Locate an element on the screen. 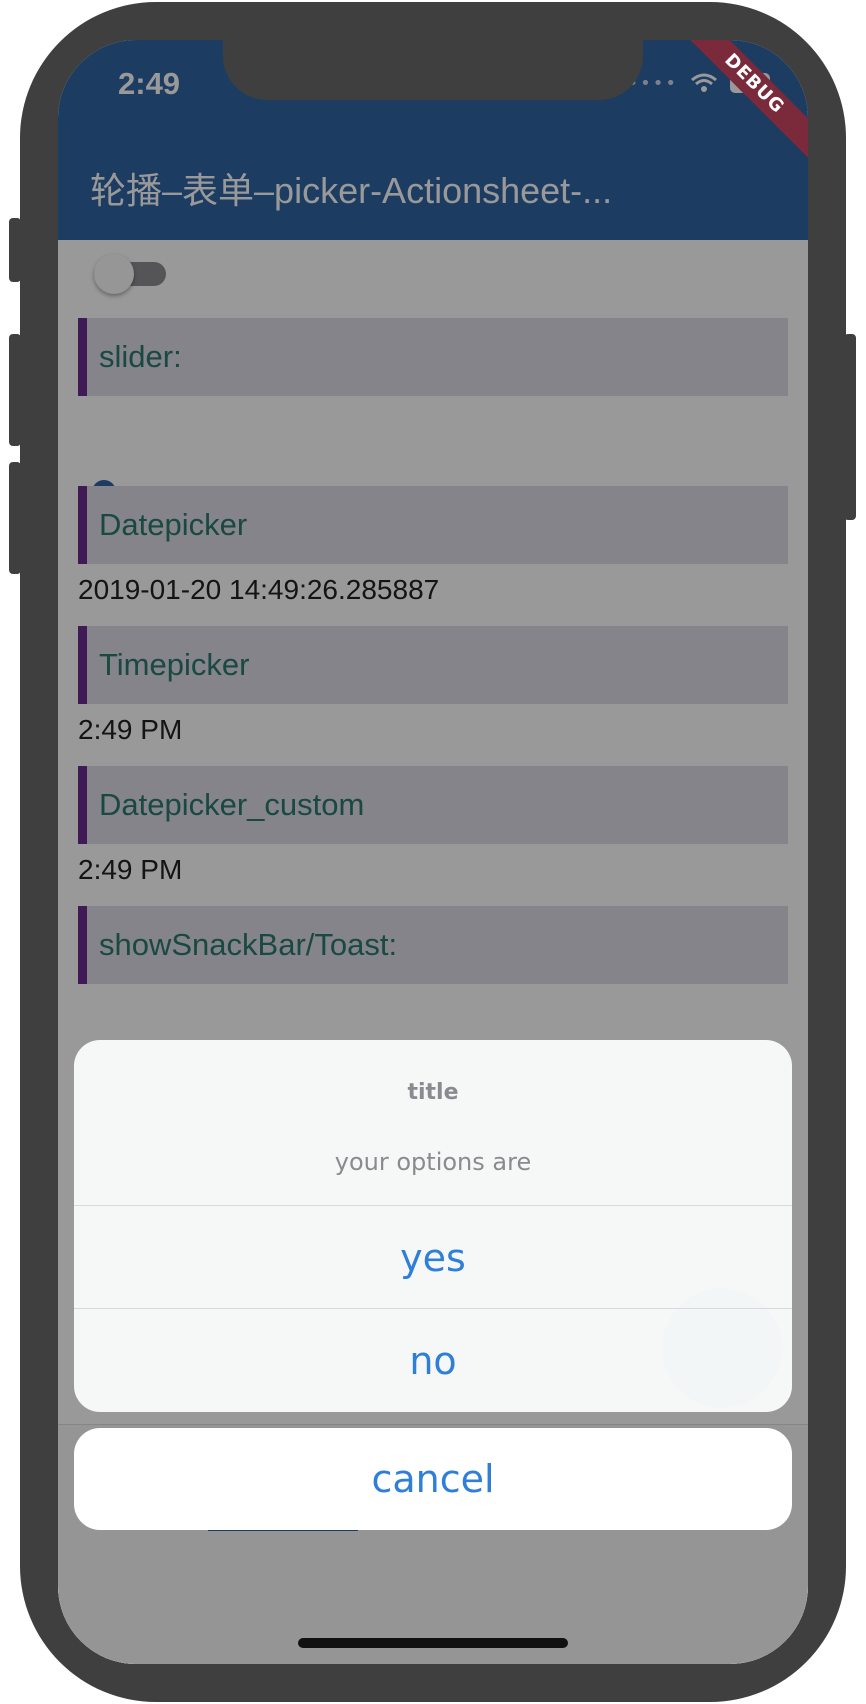 The width and height of the screenshot is (866, 1704). volume-up-button is located at coordinates (15, 390).